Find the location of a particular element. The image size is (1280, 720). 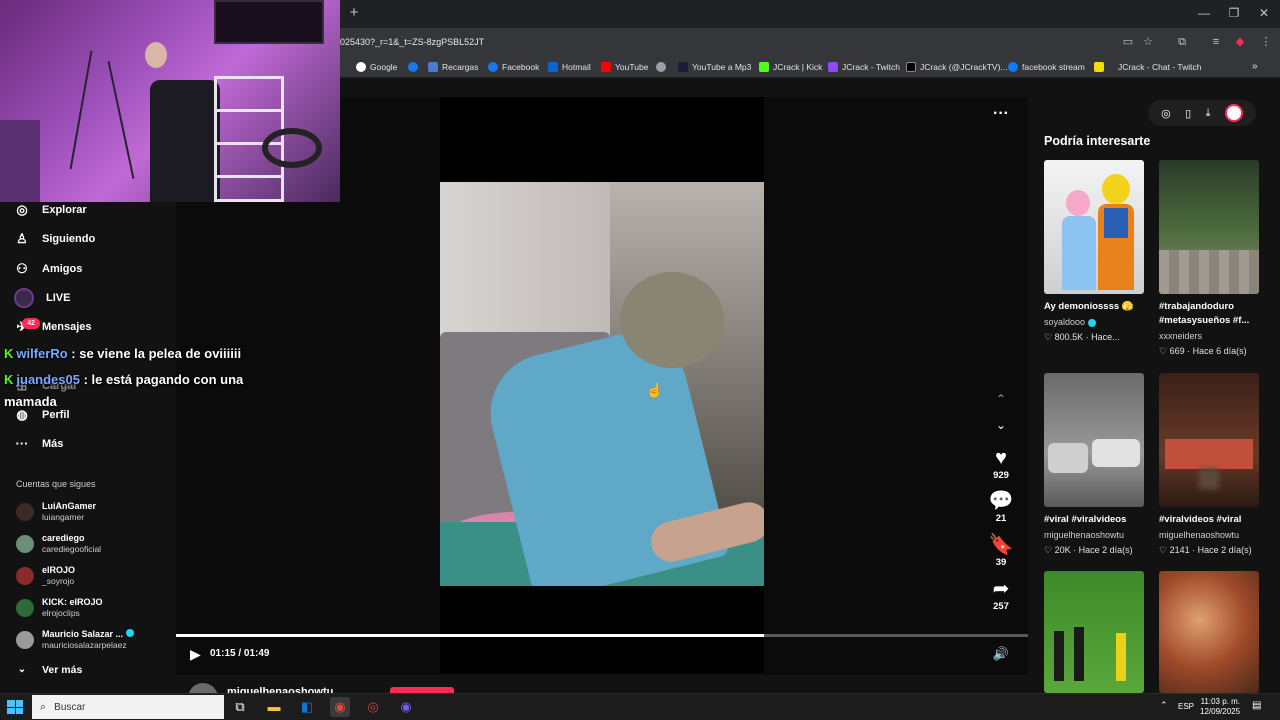

kick-icon: K is located at coordinates (9, 353).